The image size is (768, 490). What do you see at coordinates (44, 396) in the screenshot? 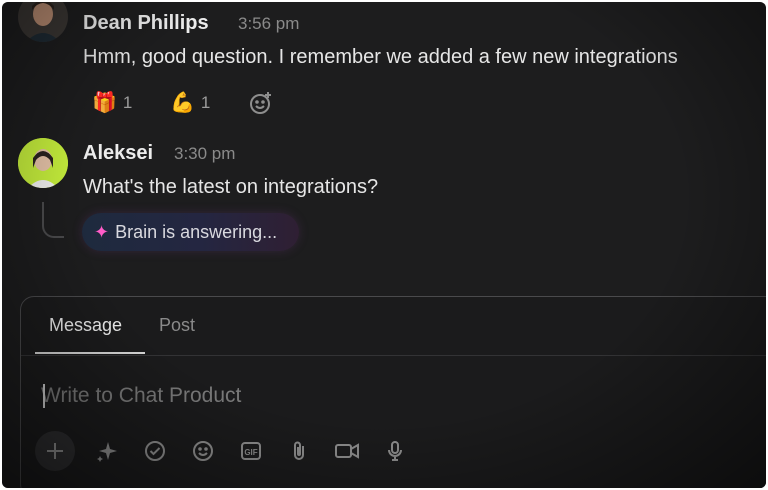
I see `text-caret` at bounding box center [44, 396].